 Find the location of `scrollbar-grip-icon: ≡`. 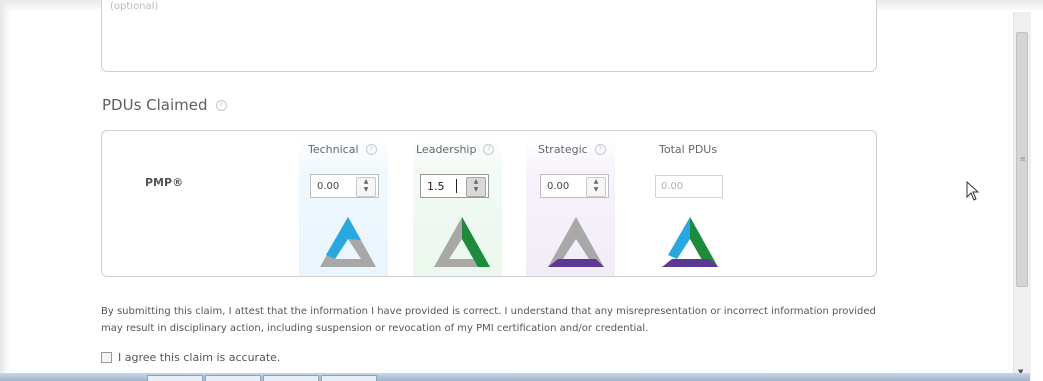

scrollbar-grip-icon: ≡ is located at coordinates (1023, 159).